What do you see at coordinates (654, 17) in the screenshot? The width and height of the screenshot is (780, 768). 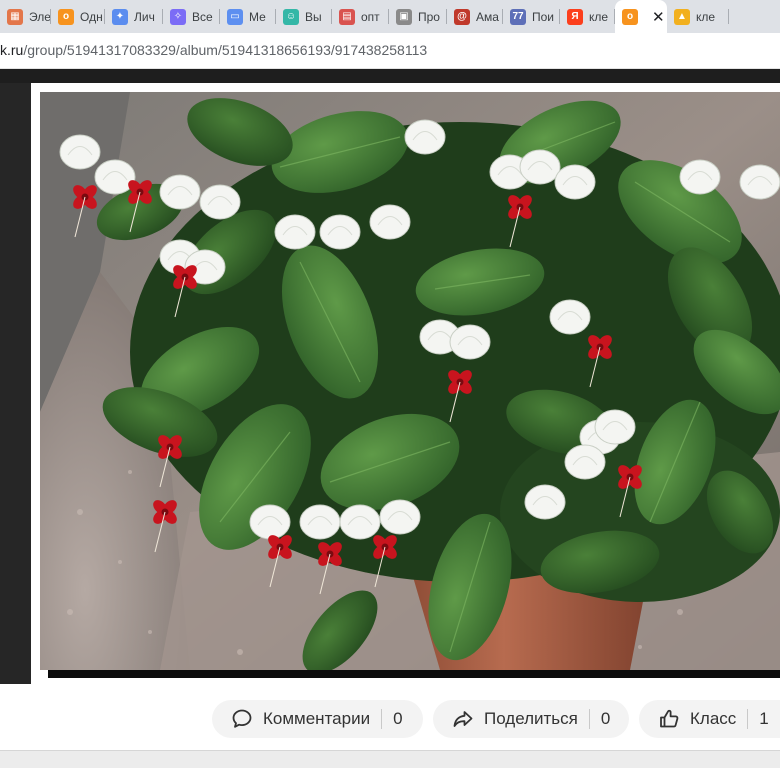 I see `close-tab-icon: ✕` at bounding box center [654, 17].